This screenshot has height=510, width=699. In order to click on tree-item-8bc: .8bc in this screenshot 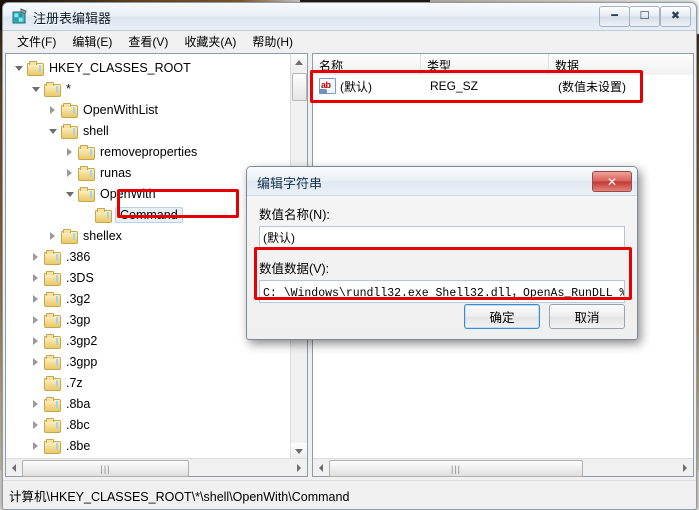, I will do `click(148, 424)`.